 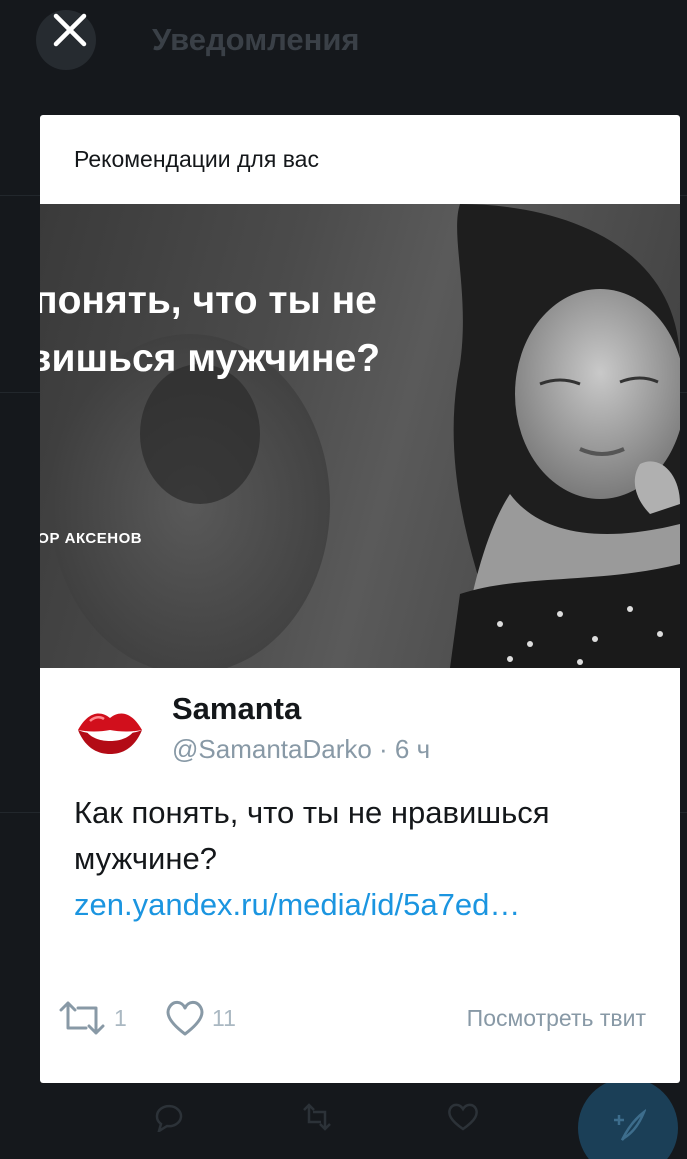 I want to click on background-header: Уведомления, so click(x=343, y=44).